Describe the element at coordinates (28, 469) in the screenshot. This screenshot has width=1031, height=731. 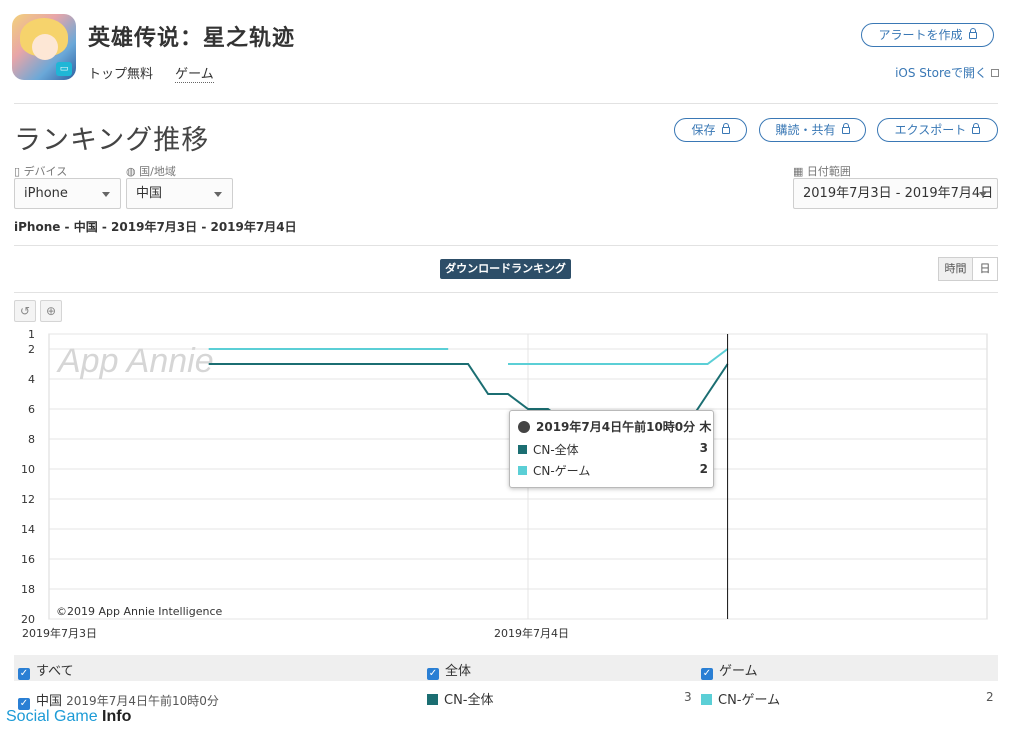
I see `y-tick-label: 10` at that location.